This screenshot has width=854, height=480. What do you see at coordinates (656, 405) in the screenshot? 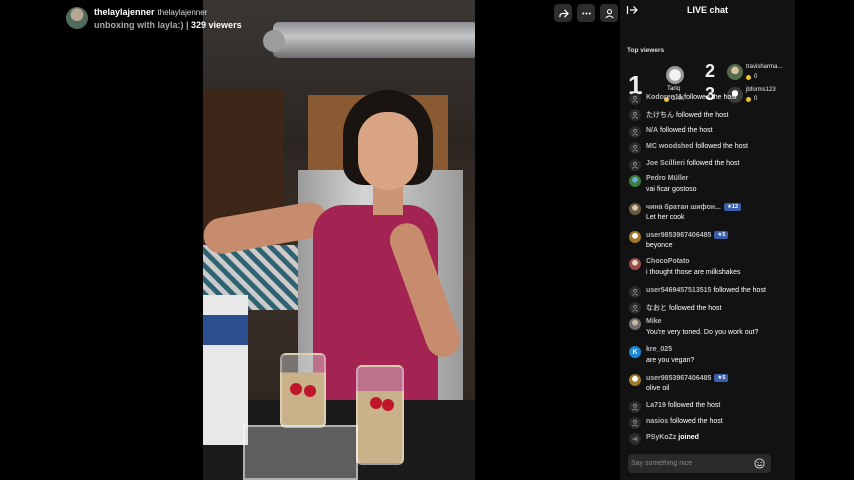
I see `chat-username: La719` at bounding box center [656, 405].